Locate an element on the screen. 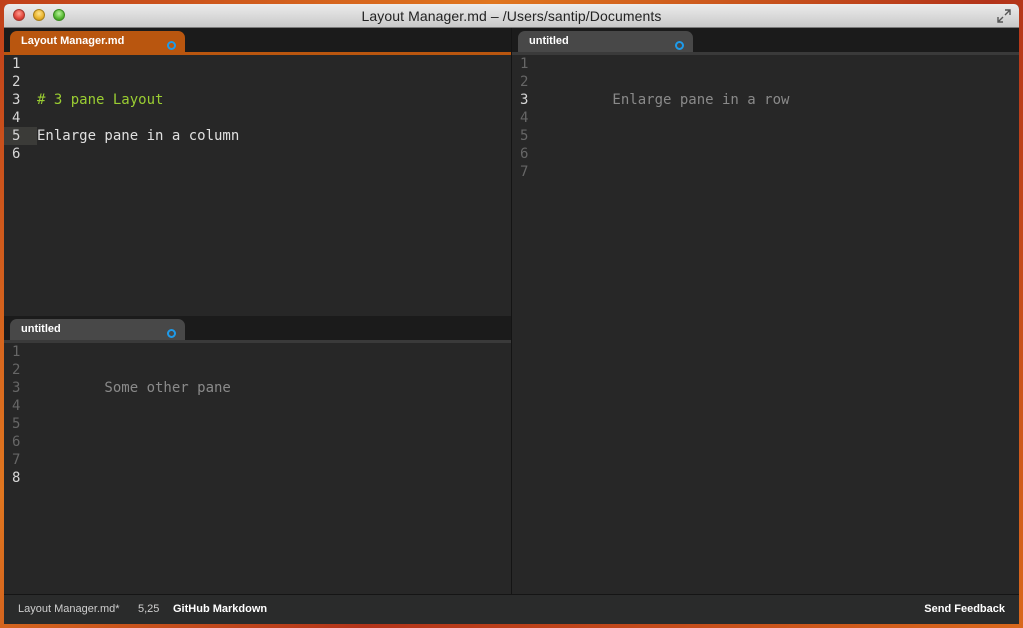  send-feedback-link: Send Feedback is located at coordinates (964, 609).